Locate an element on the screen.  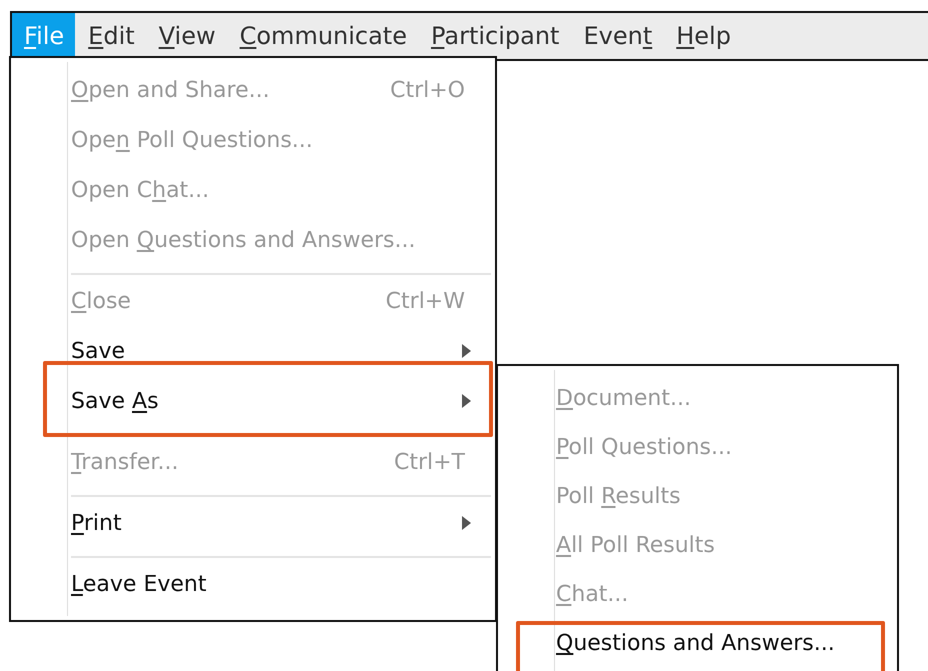
menu-title: Participant is located at coordinates (494, 36).